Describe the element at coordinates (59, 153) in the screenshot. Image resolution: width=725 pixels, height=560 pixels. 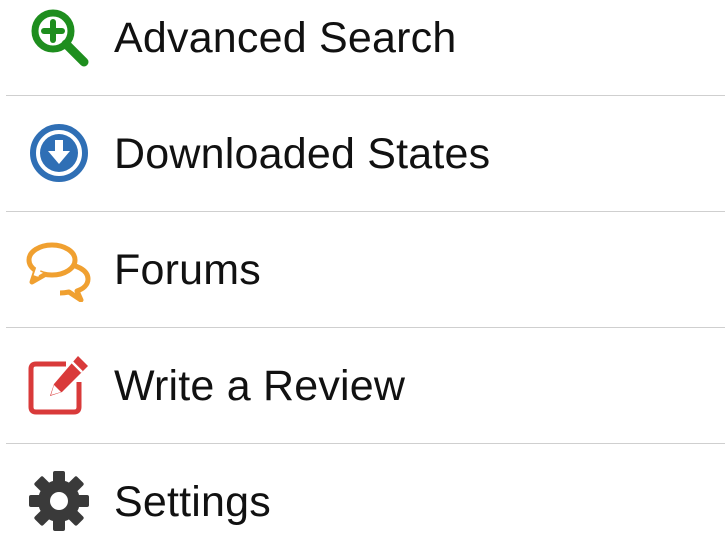
I see `download-circle-icon` at that location.